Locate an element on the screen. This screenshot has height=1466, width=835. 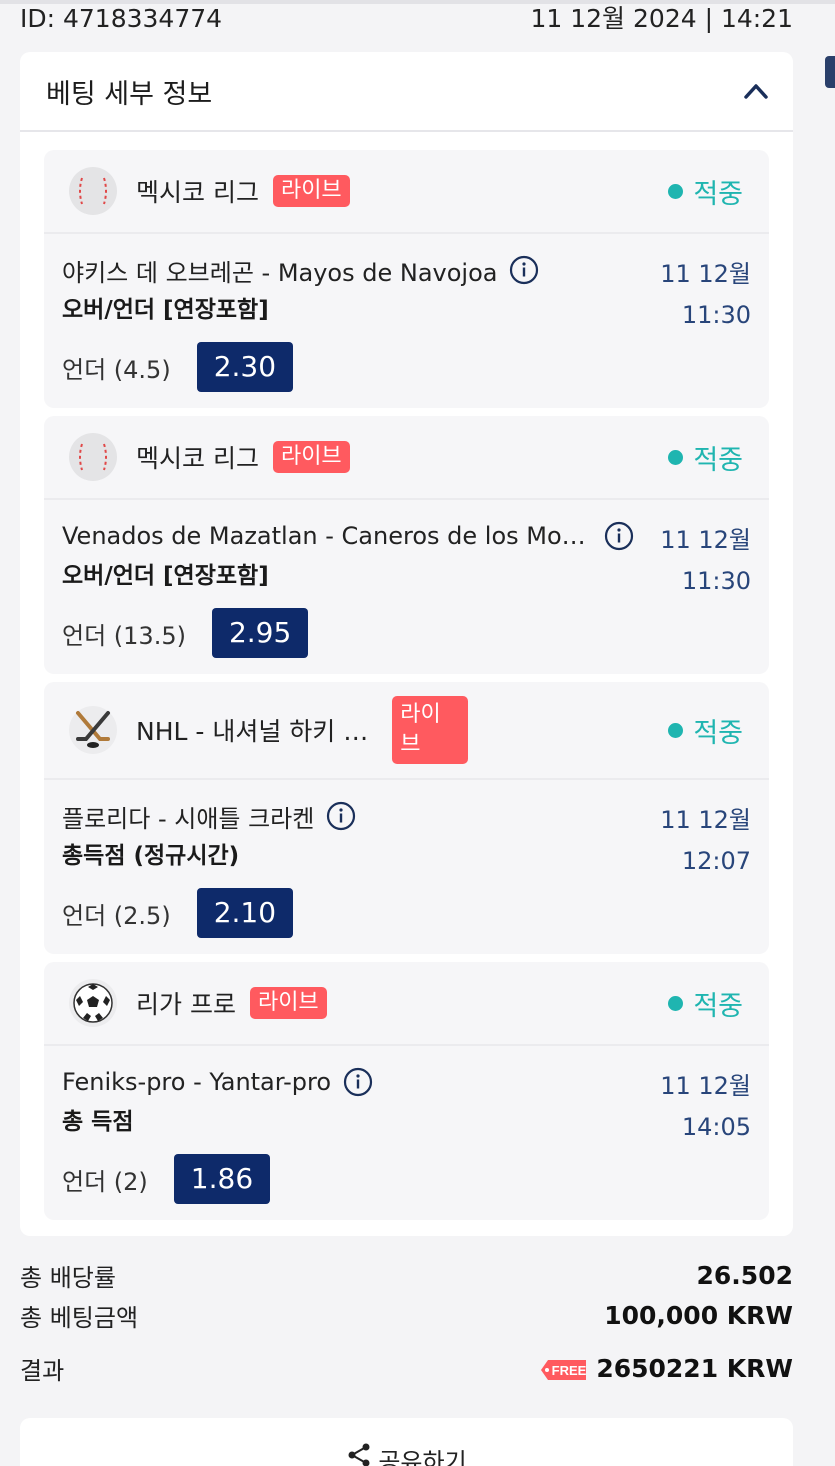
odds-badge: 1.86 is located at coordinates (222, 1179).